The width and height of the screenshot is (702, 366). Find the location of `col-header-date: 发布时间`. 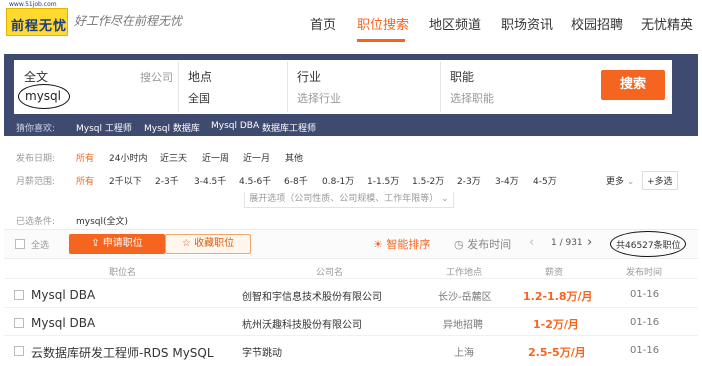

col-header-date: 发布时间 is located at coordinates (644, 273).